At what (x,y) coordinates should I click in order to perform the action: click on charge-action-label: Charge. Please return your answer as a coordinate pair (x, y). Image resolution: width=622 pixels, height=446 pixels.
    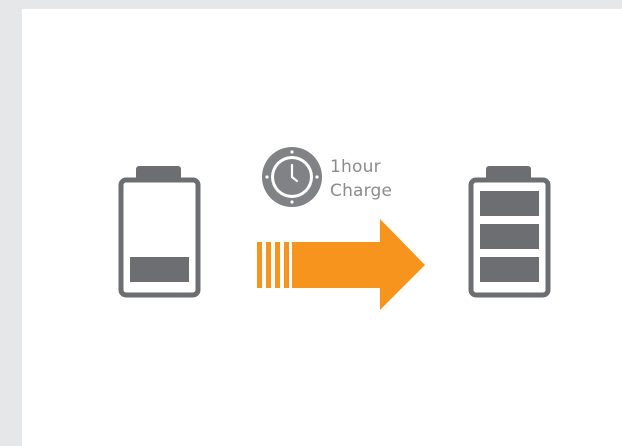
    Looking at the image, I should click on (361, 191).